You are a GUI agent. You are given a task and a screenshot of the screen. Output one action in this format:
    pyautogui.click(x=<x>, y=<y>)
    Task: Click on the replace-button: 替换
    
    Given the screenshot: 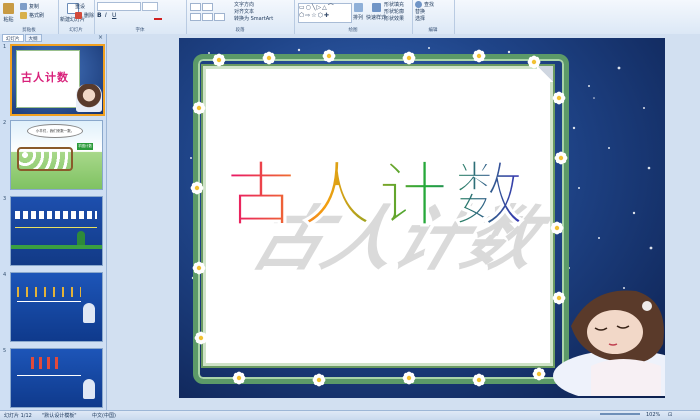 What is the action you would take?
    pyautogui.click(x=420, y=11)
    